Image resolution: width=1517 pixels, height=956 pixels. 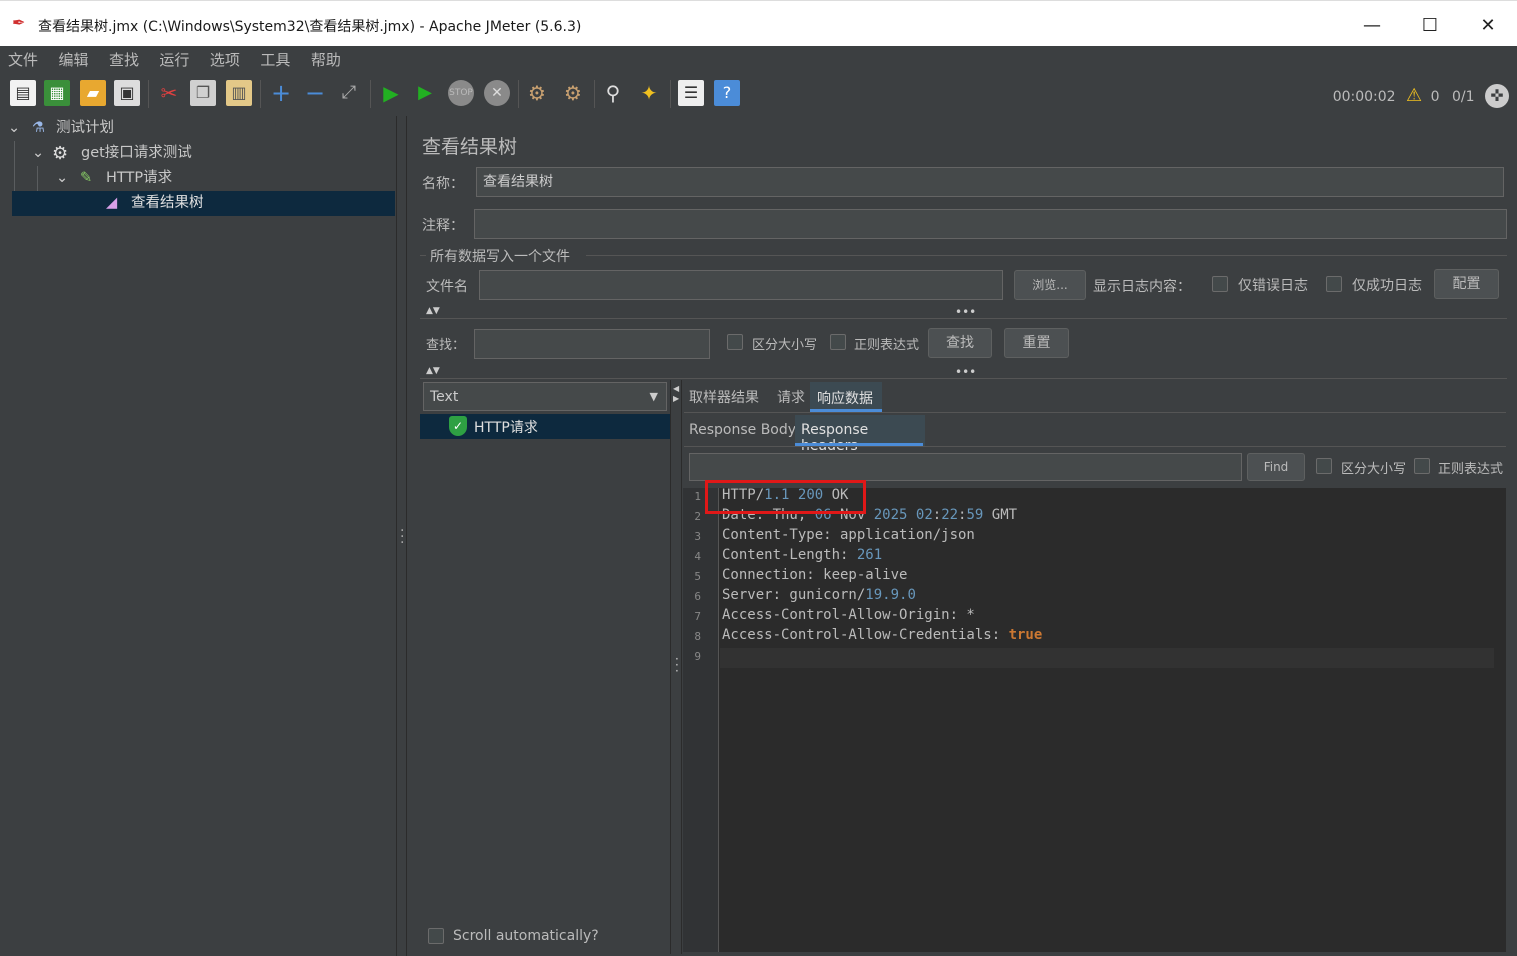 I want to click on expand-icon: +, so click(x=281, y=93).